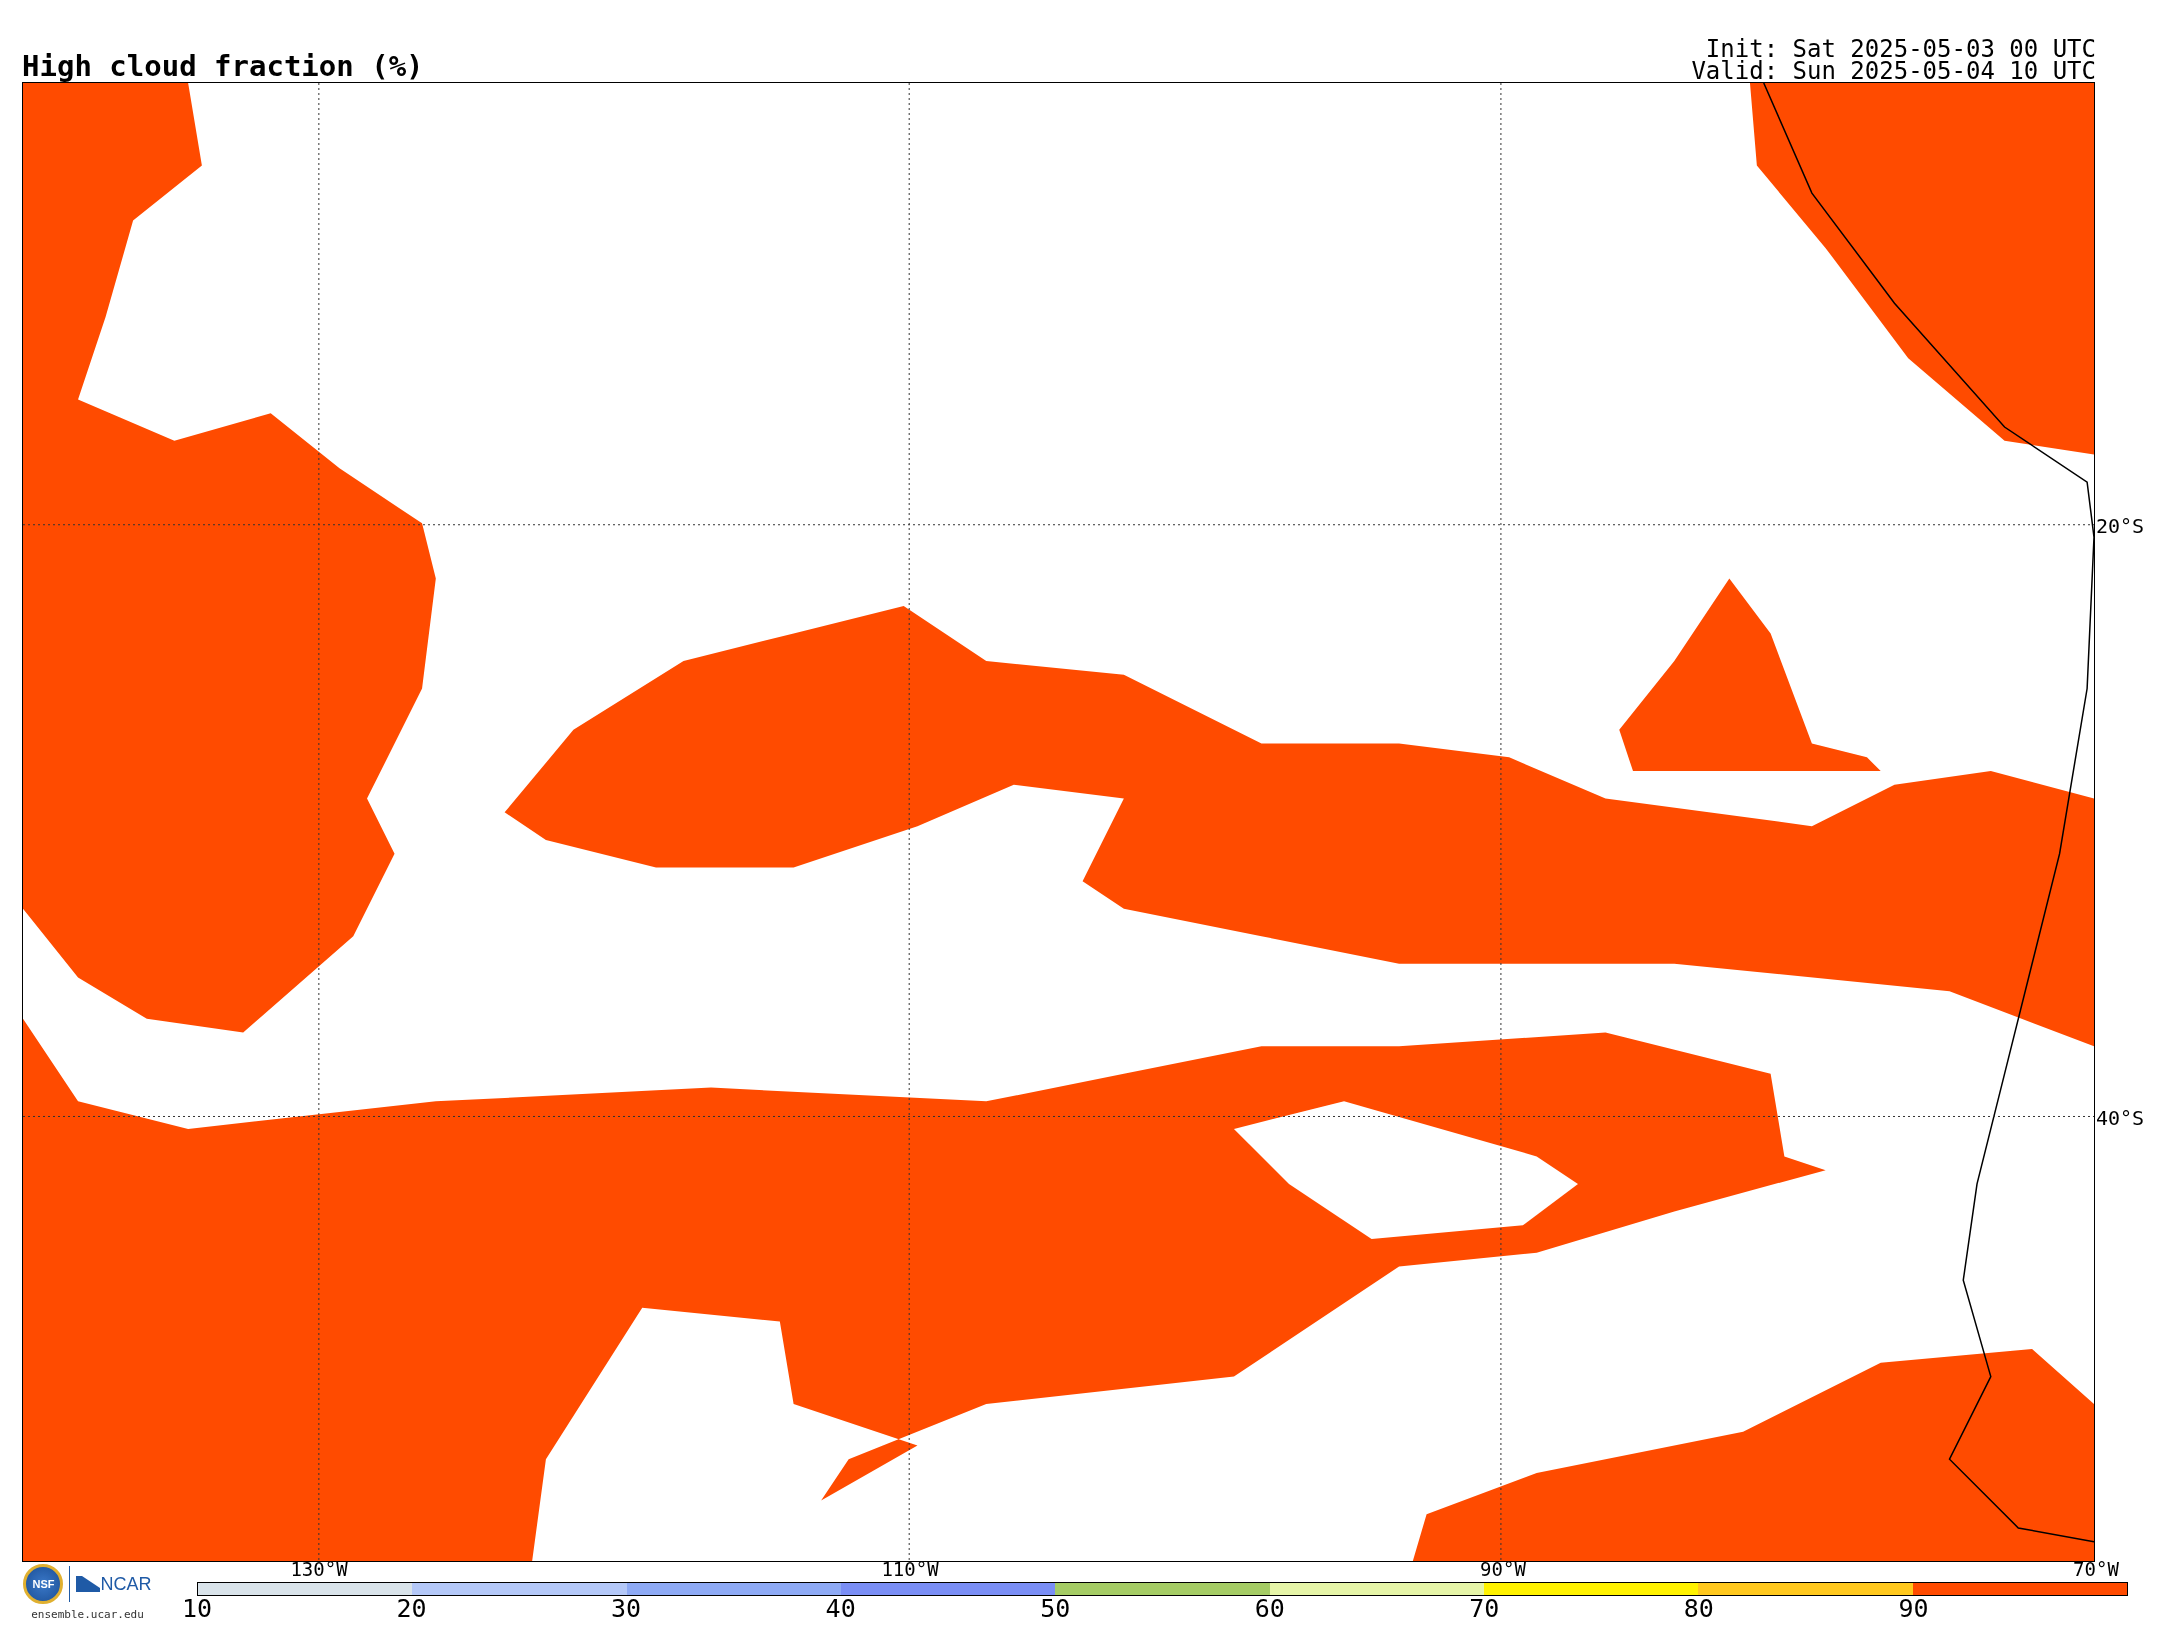  What do you see at coordinates (1893, 71) in the screenshot?
I see `valid-time: Valid: Sun 2025-05-04 10 UTC` at bounding box center [1893, 71].